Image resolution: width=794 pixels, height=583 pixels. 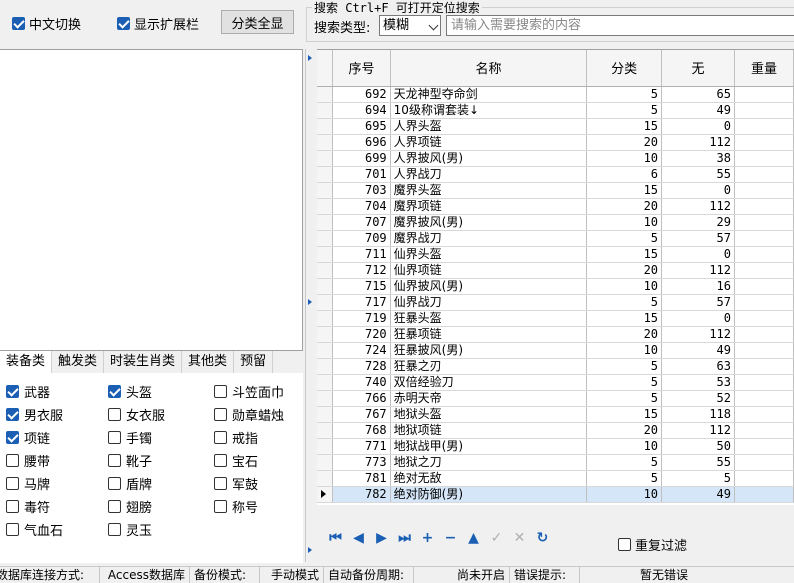 I want to click on cell-id: 692, so click(x=361, y=94).